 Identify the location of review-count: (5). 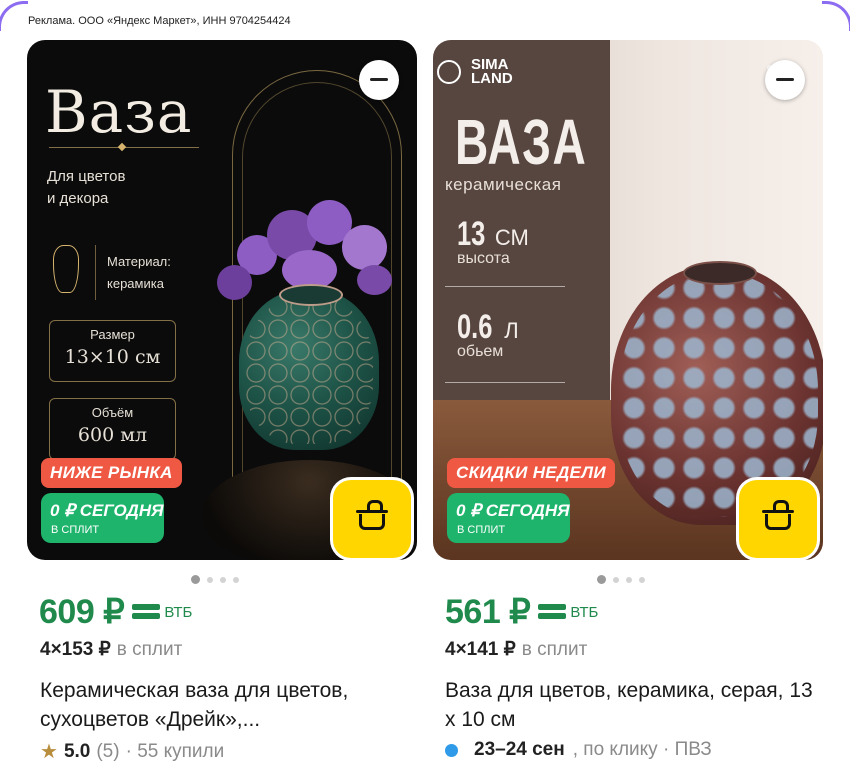
(108, 751).